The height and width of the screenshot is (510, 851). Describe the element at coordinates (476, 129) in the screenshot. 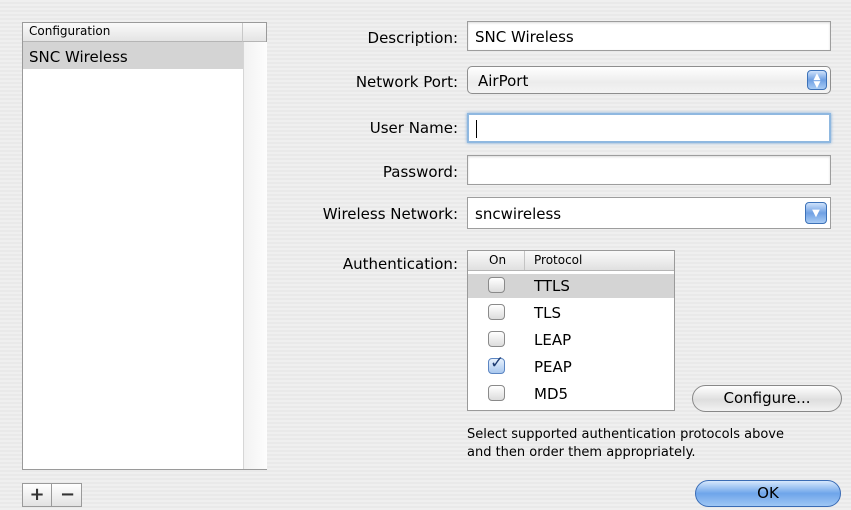

I see `text-caret` at that location.